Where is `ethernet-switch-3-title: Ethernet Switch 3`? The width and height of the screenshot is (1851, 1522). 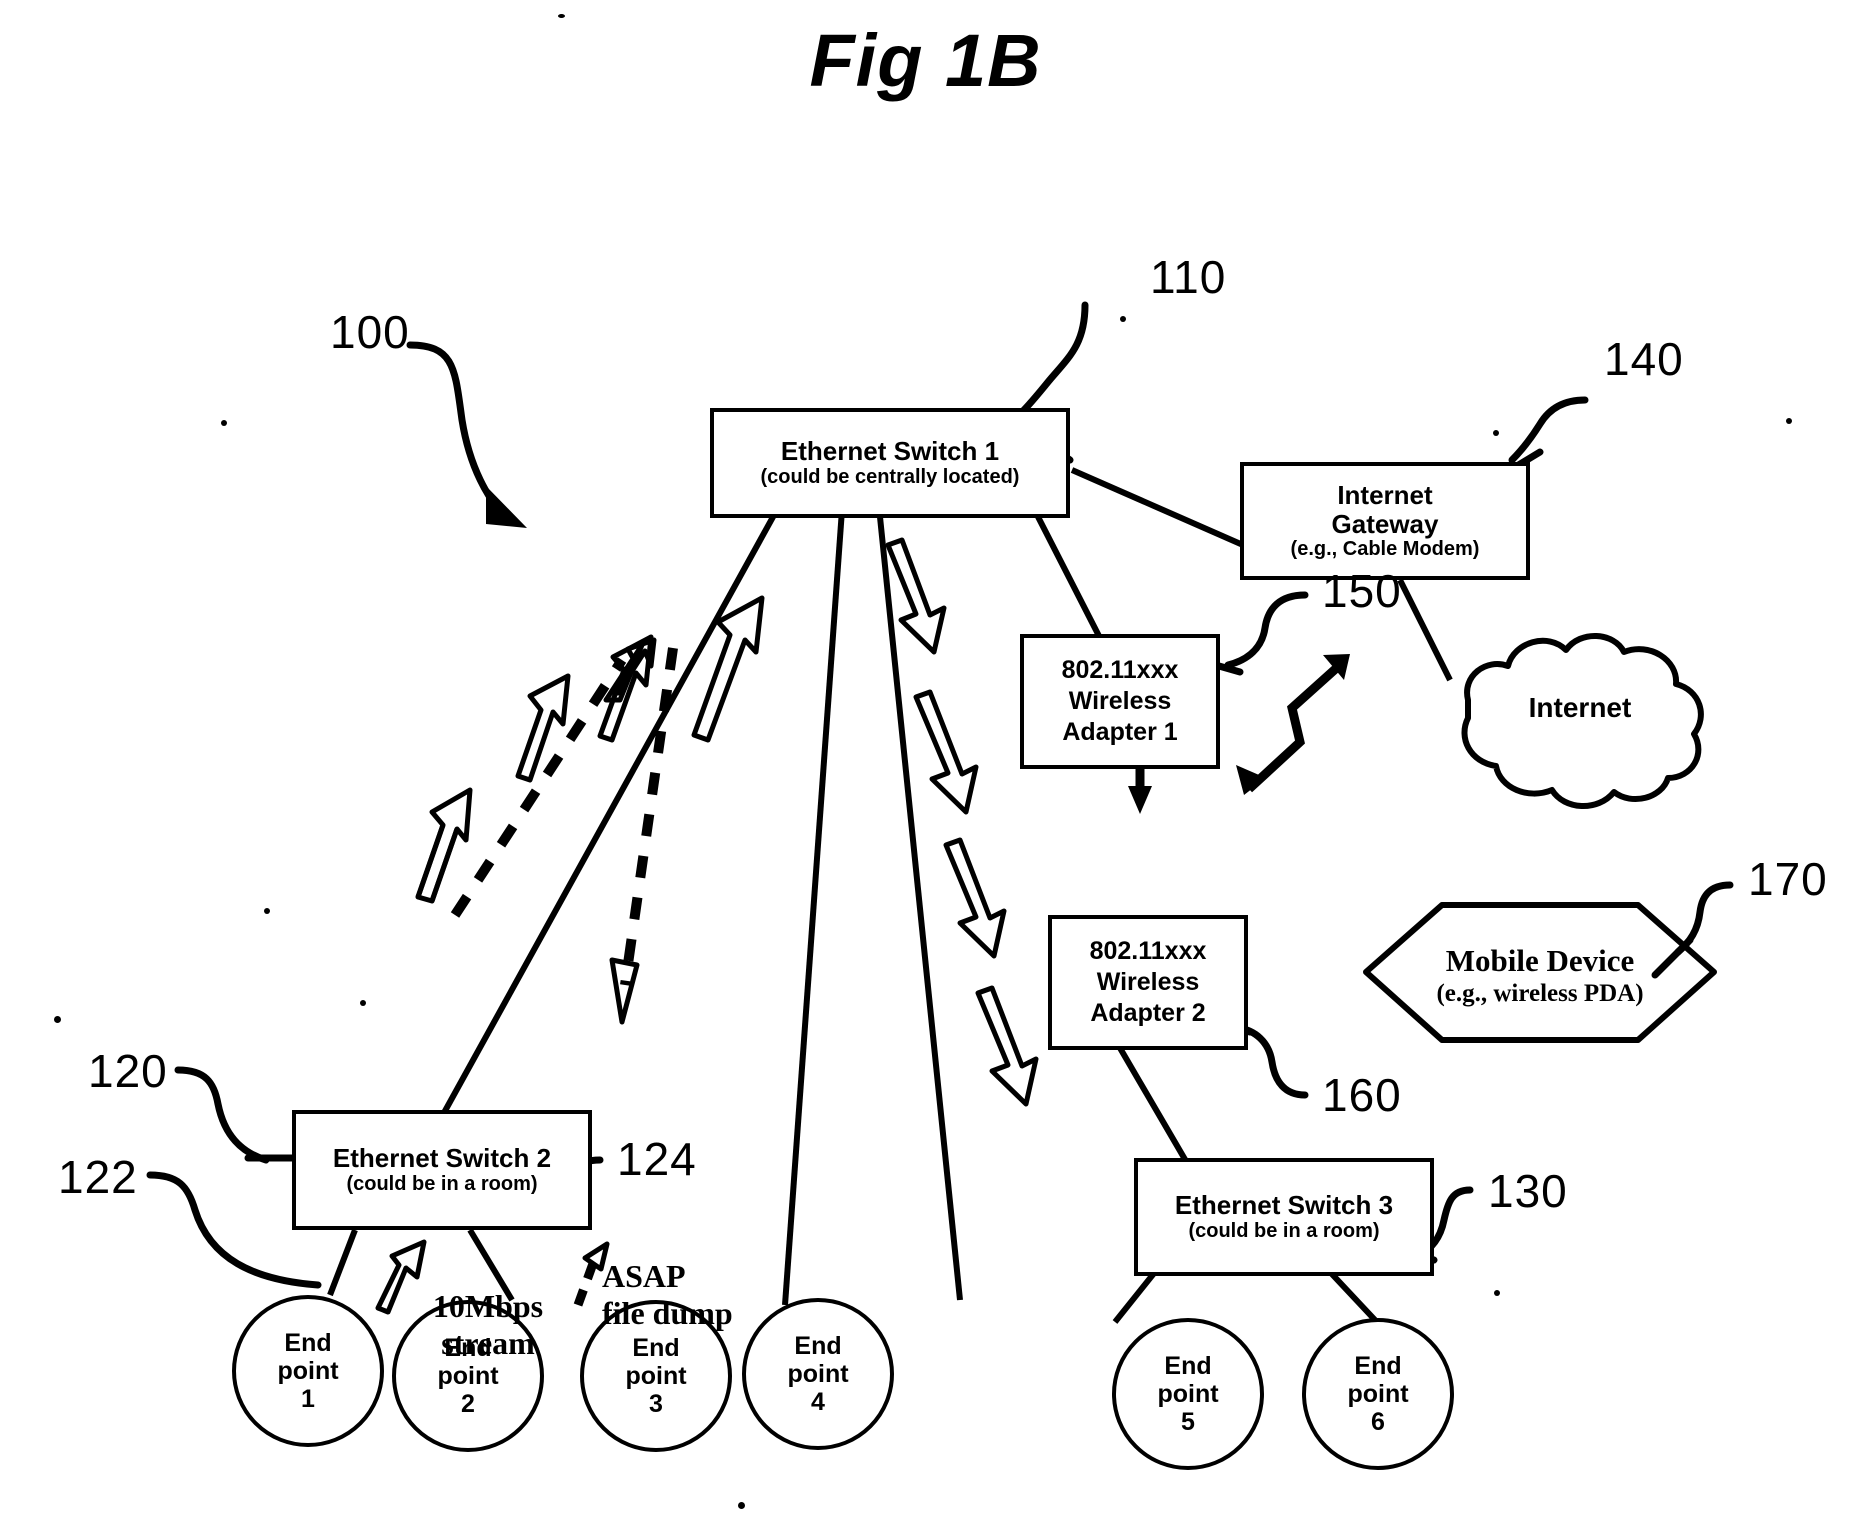 ethernet-switch-3-title: Ethernet Switch 3 is located at coordinates (1284, 1205).